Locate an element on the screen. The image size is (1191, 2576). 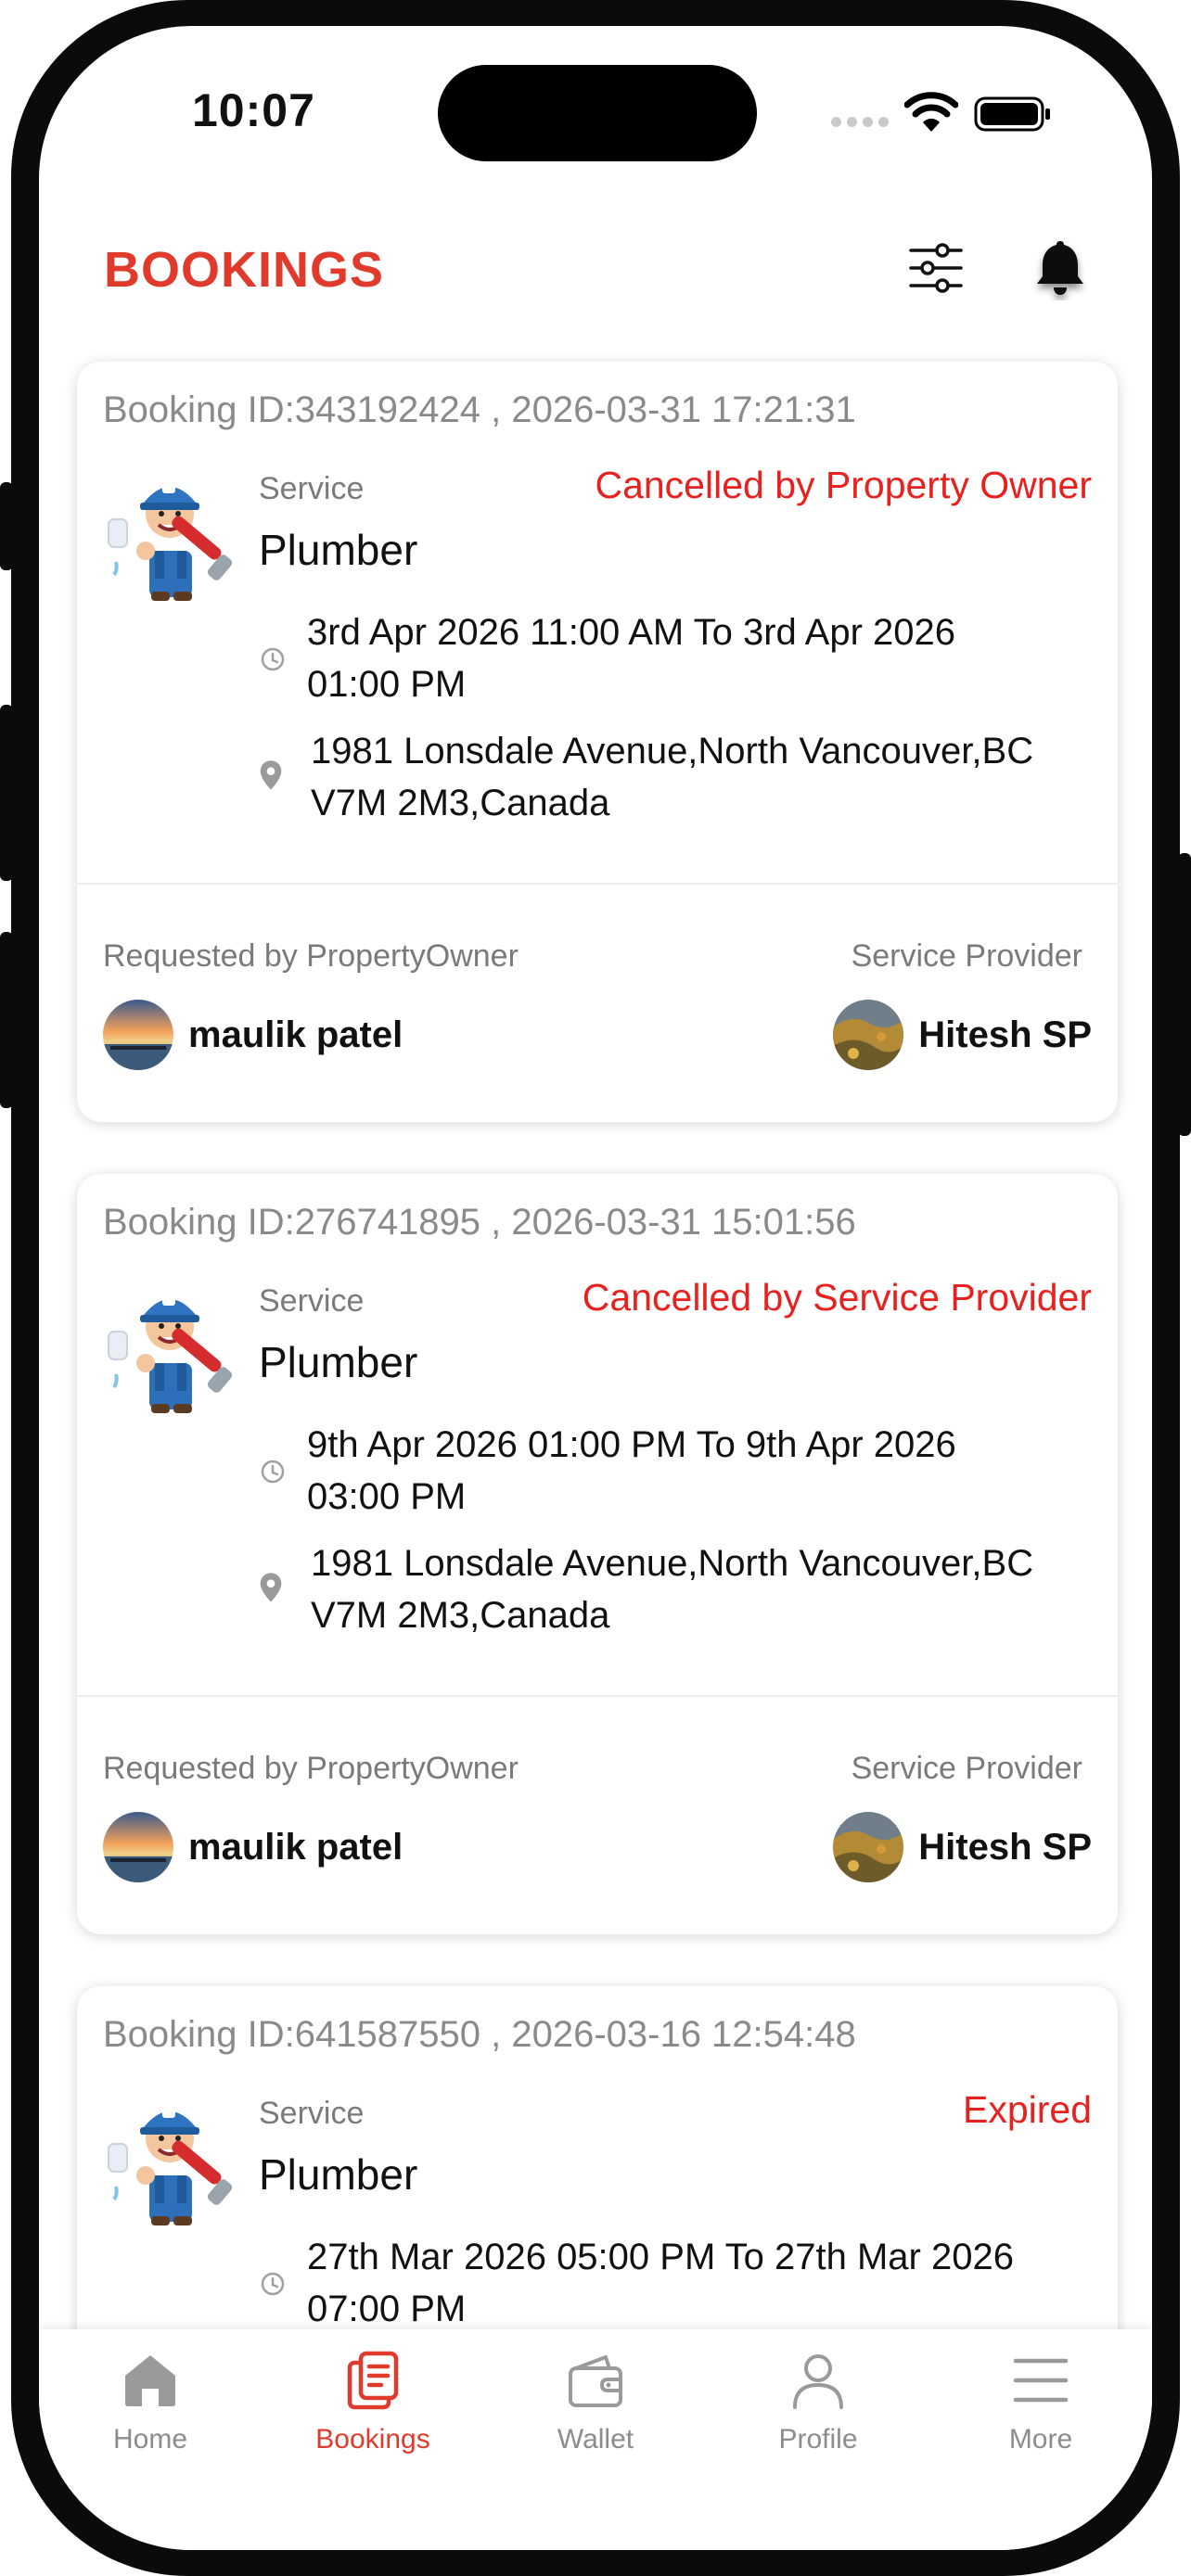
booking-time-line: 03:00 PM is located at coordinates (387, 1497).